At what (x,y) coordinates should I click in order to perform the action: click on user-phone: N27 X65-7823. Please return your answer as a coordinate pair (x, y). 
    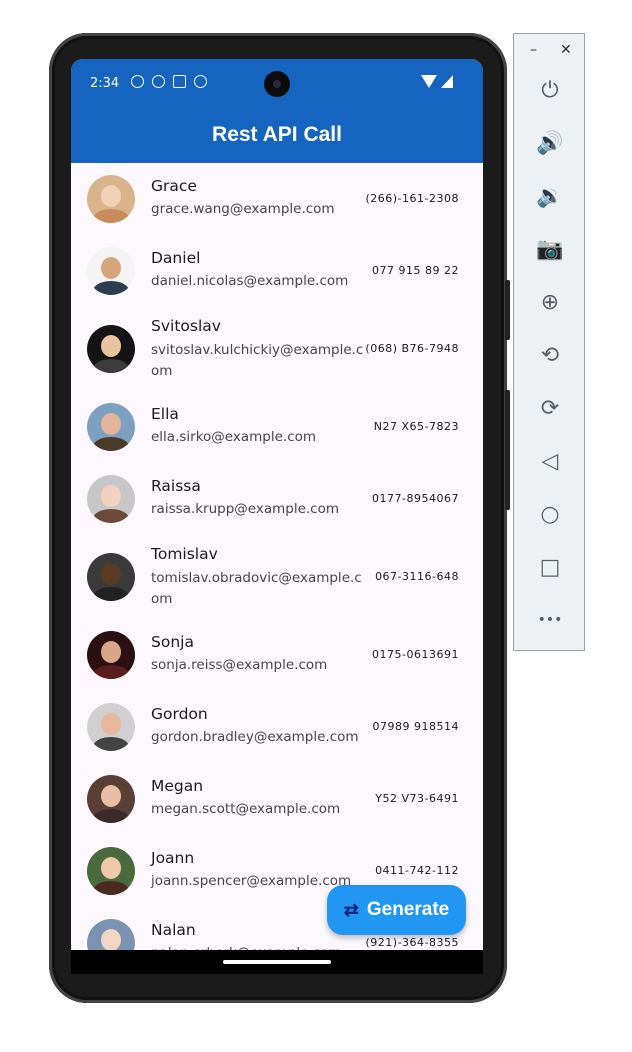
    Looking at the image, I should click on (416, 426).